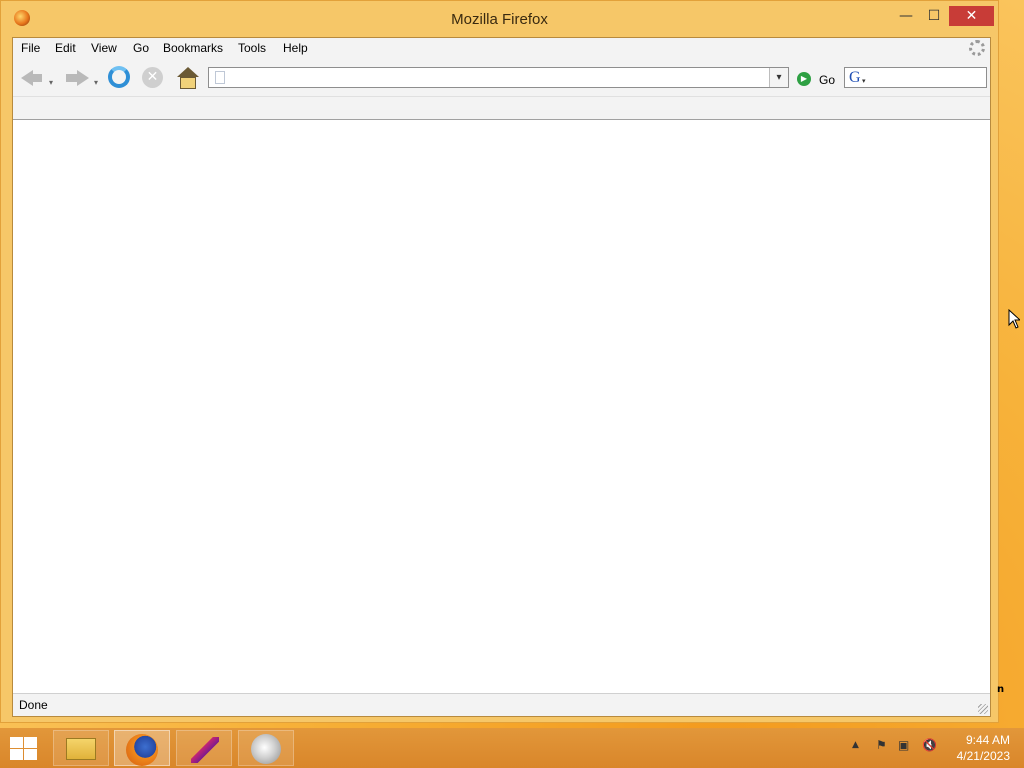 This screenshot has height=768, width=1024. Describe the element at coordinates (295, 48) in the screenshot. I see `menu-help: Help` at that location.